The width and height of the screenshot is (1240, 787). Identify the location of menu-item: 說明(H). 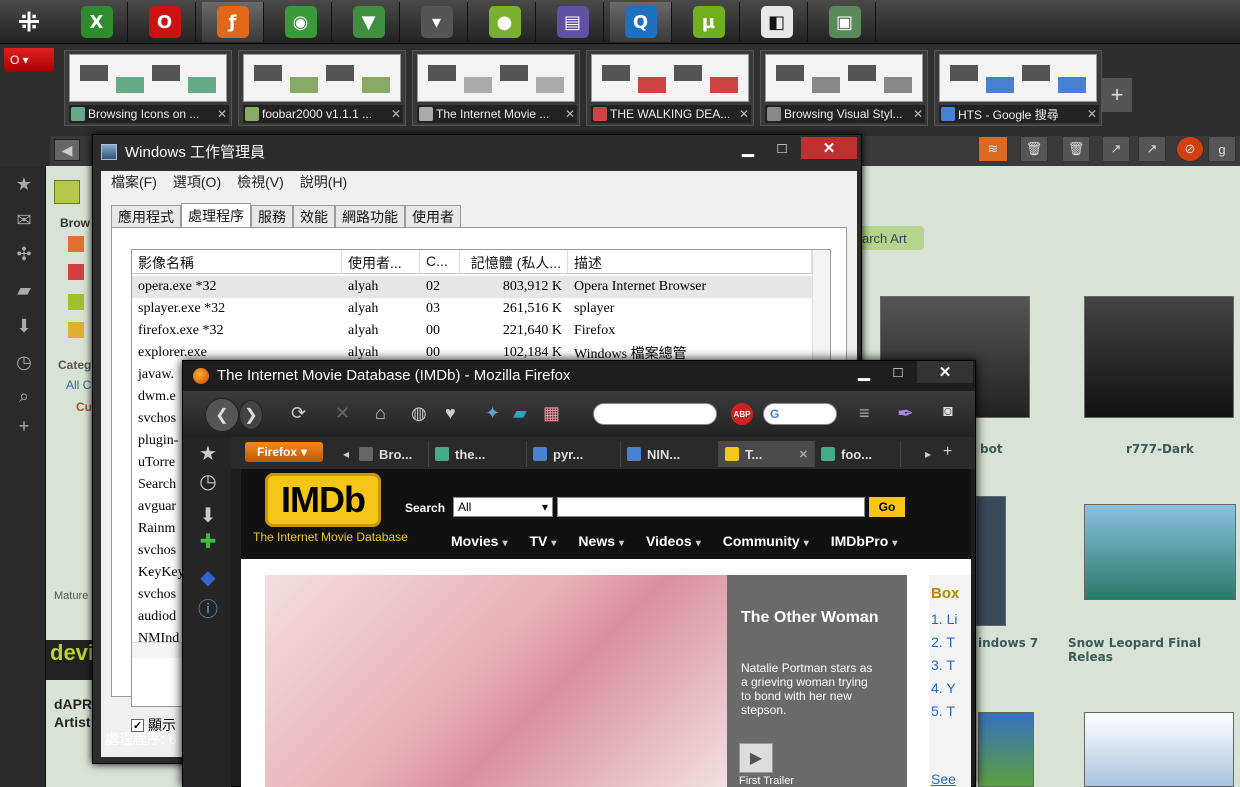
(323, 182).